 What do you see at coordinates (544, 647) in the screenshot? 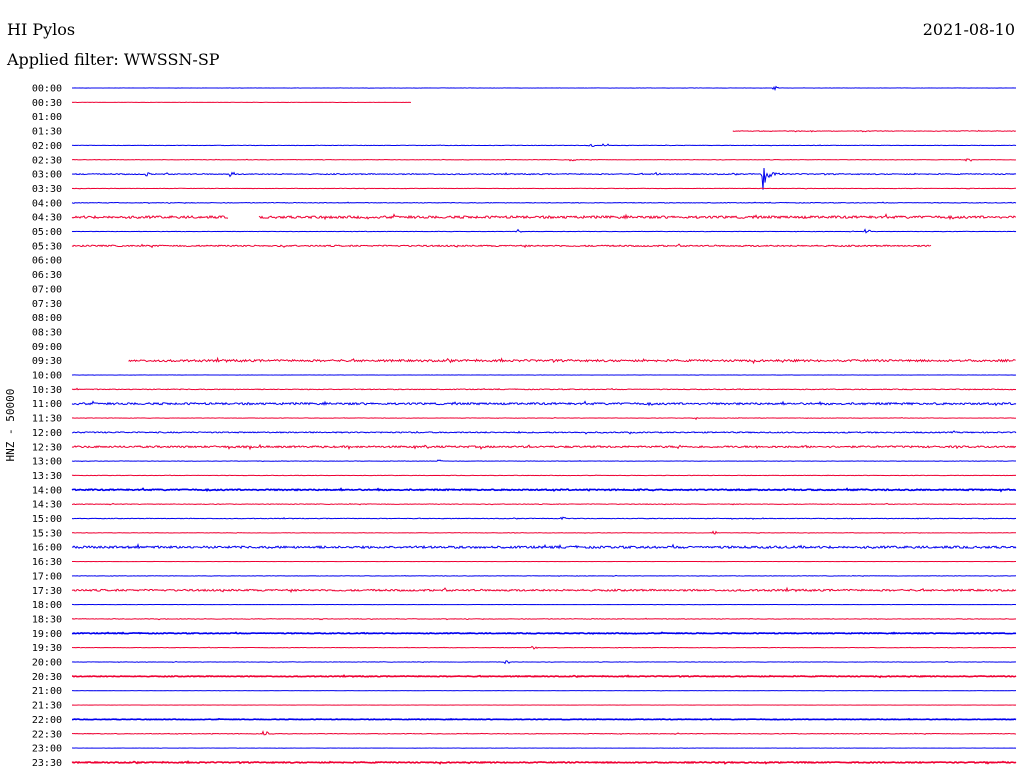
I see `trace-1930` at bounding box center [544, 647].